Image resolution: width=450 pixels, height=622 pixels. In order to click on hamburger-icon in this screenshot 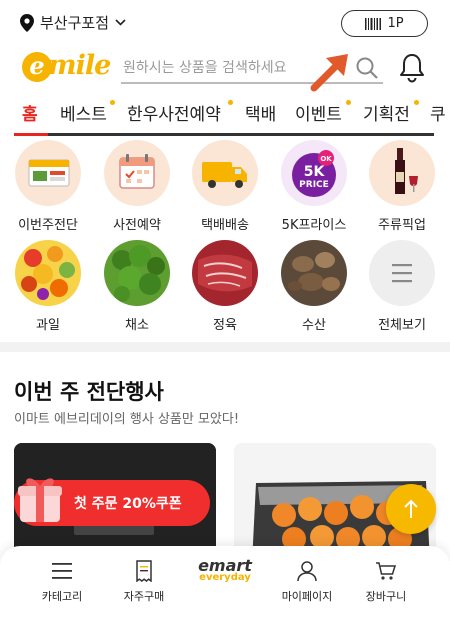, I will do `click(62, 571)`.